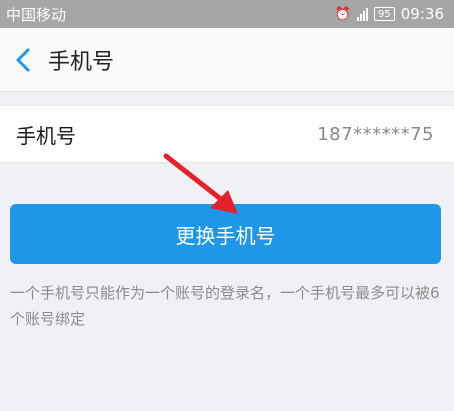 This screenshot has height=411, width=454. Describe the element at coordinates (225, 306) in the screenshot. I see `hint-text: 一个手机号只能作为一个账号的登录名，一个手机号最多可以被6个账号绑定` at that location.